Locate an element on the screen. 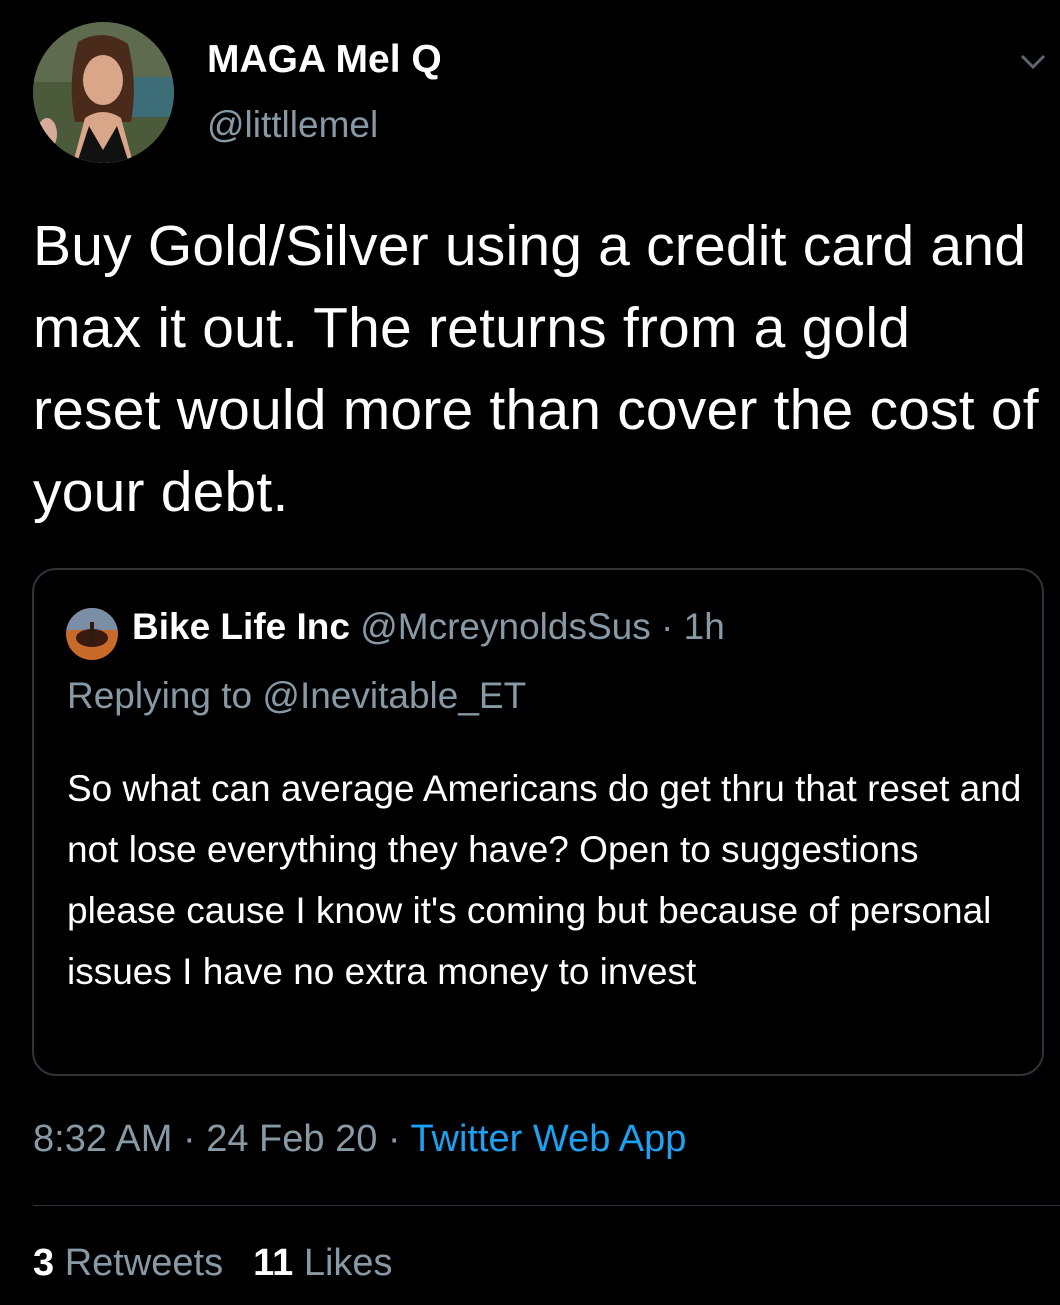  divider is located at coordinates (546, 1205).